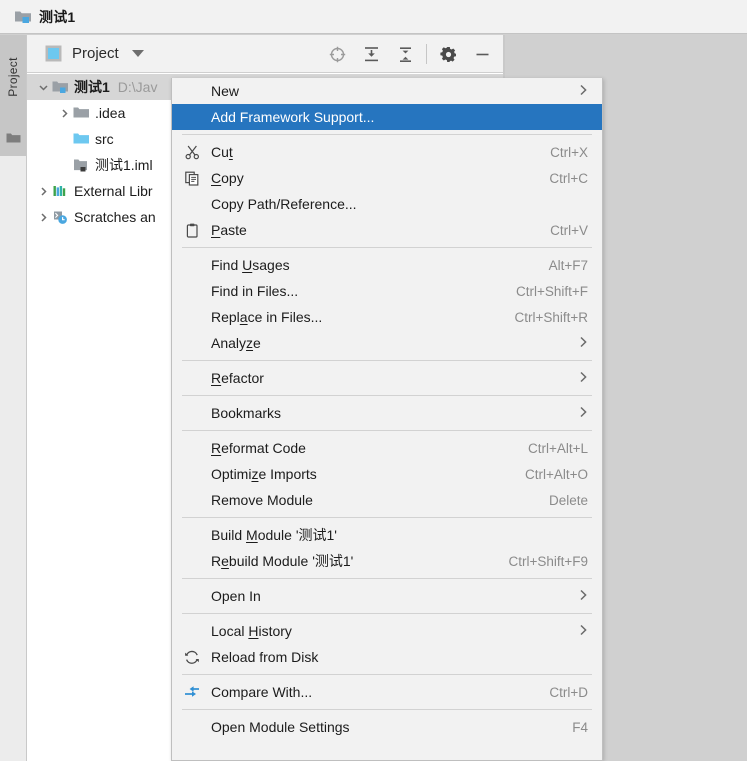 This screenshot has height=761, width=747. Describe the element at coordinates (551, 291) in the screenshot. I see `menu-item-shortcut: Ctrl+Shift+F` at that location.